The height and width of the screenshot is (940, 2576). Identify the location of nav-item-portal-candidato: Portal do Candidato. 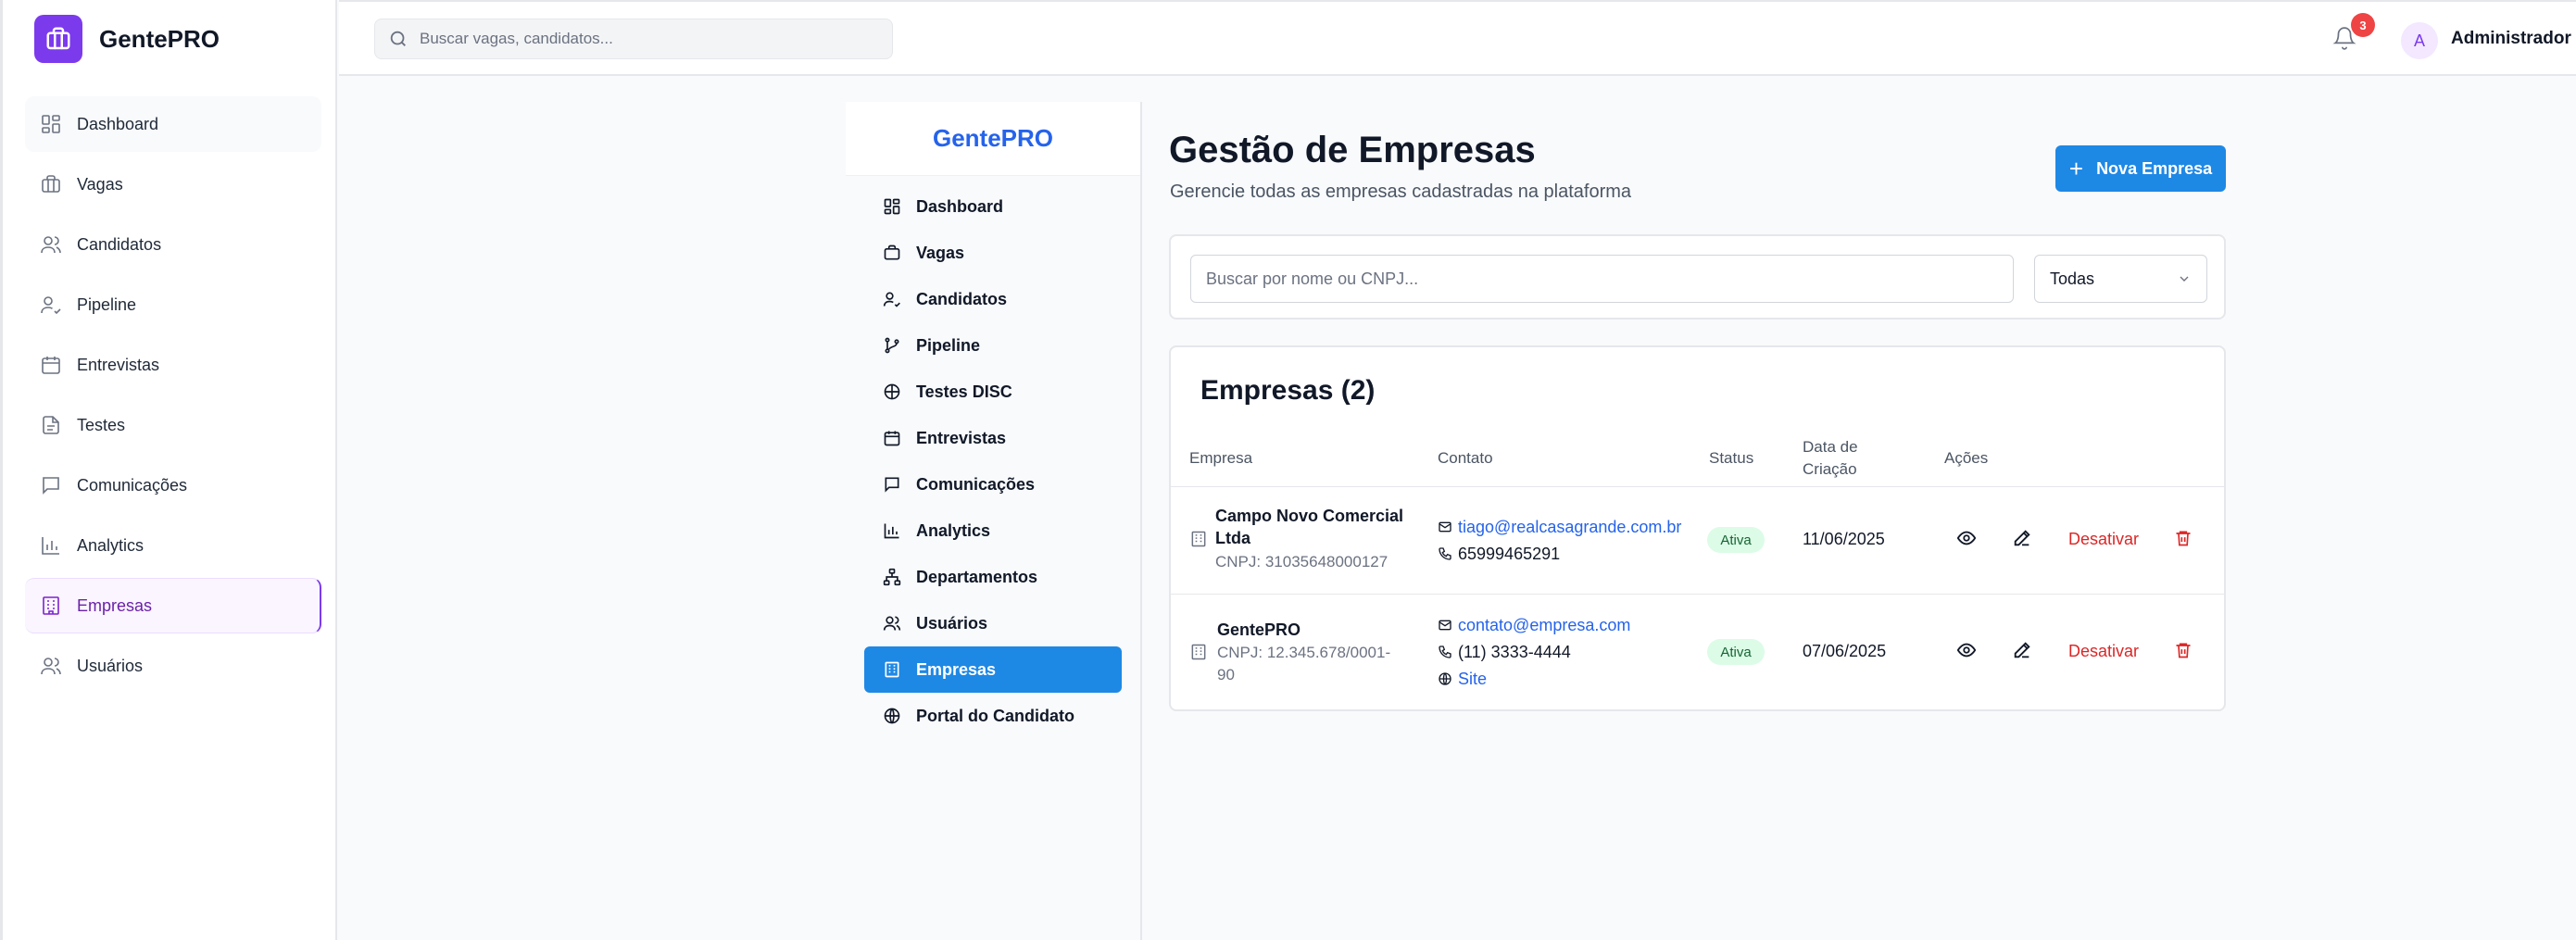
(993, 716).